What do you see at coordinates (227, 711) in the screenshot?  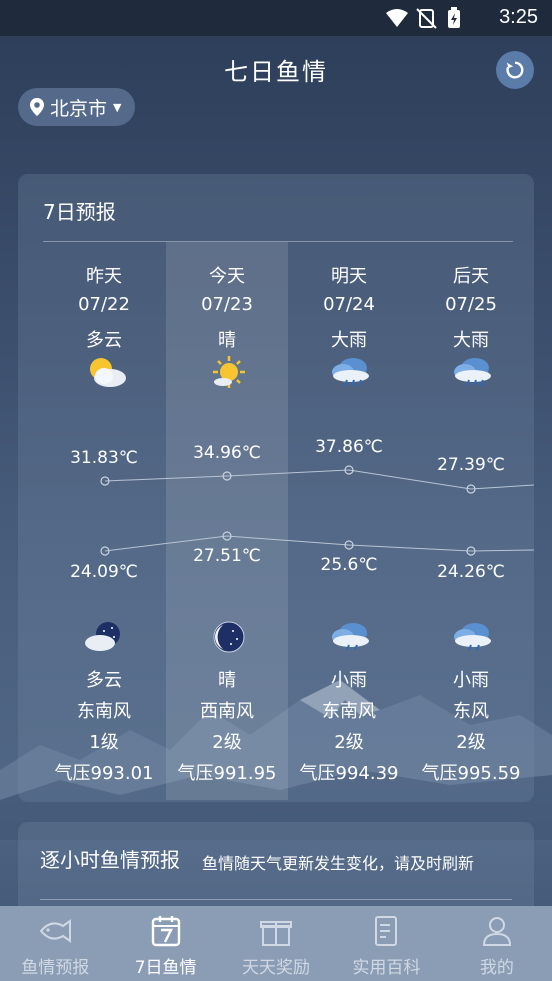 I see `wind-direction: 西南风` at bounding box center [227, 711].